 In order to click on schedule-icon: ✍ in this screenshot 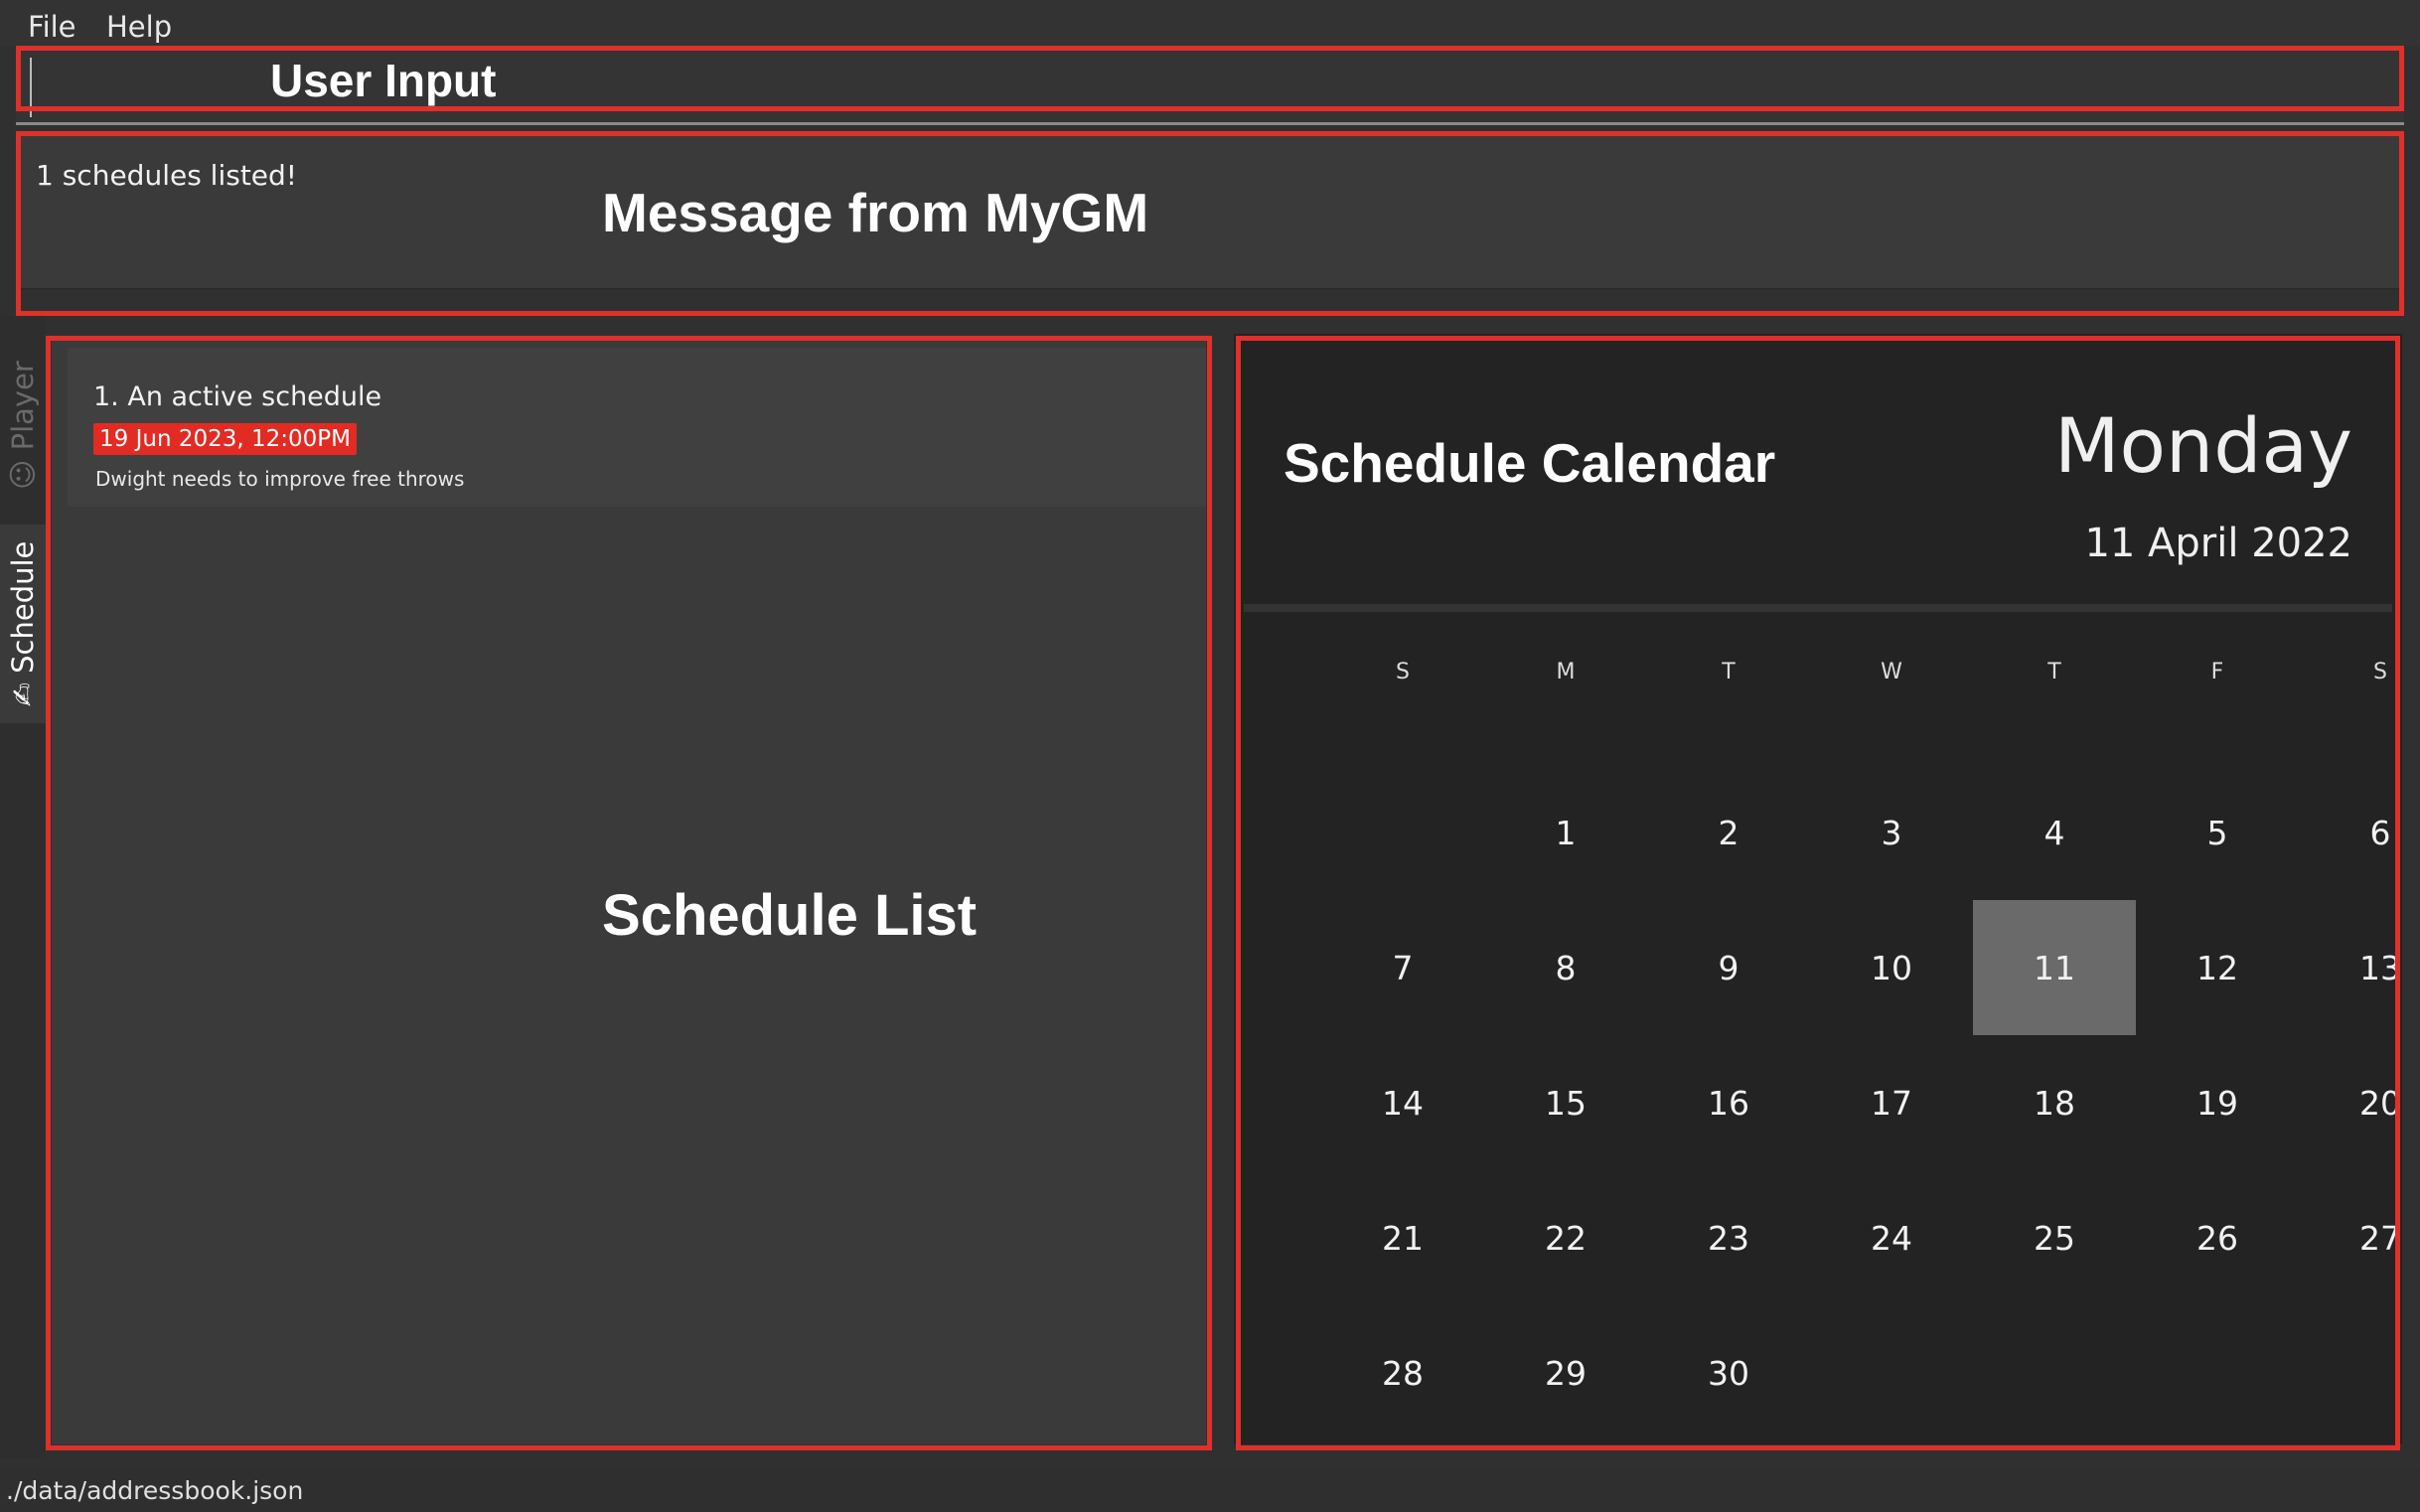, I will do `click(23, 690)`.